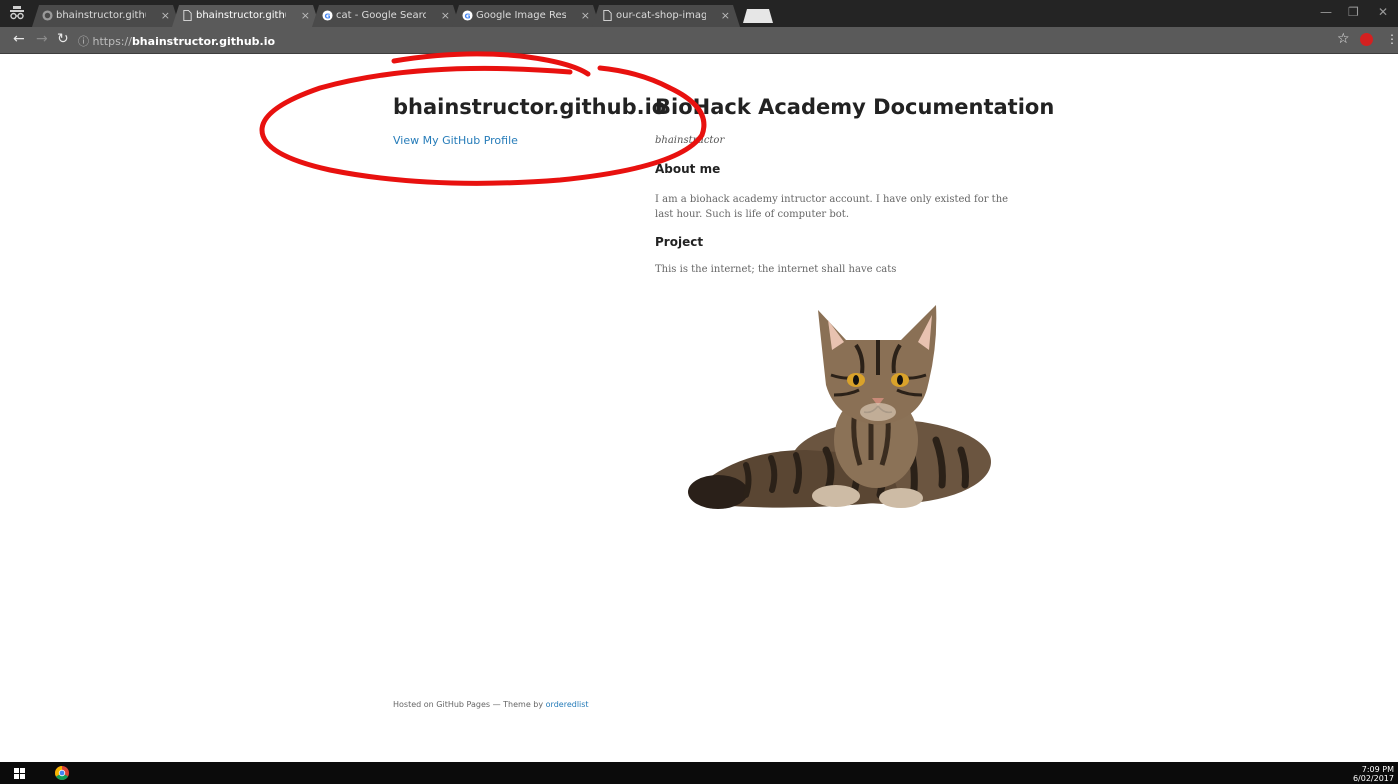  I want to click on extension-icon, so click(1366, 39).